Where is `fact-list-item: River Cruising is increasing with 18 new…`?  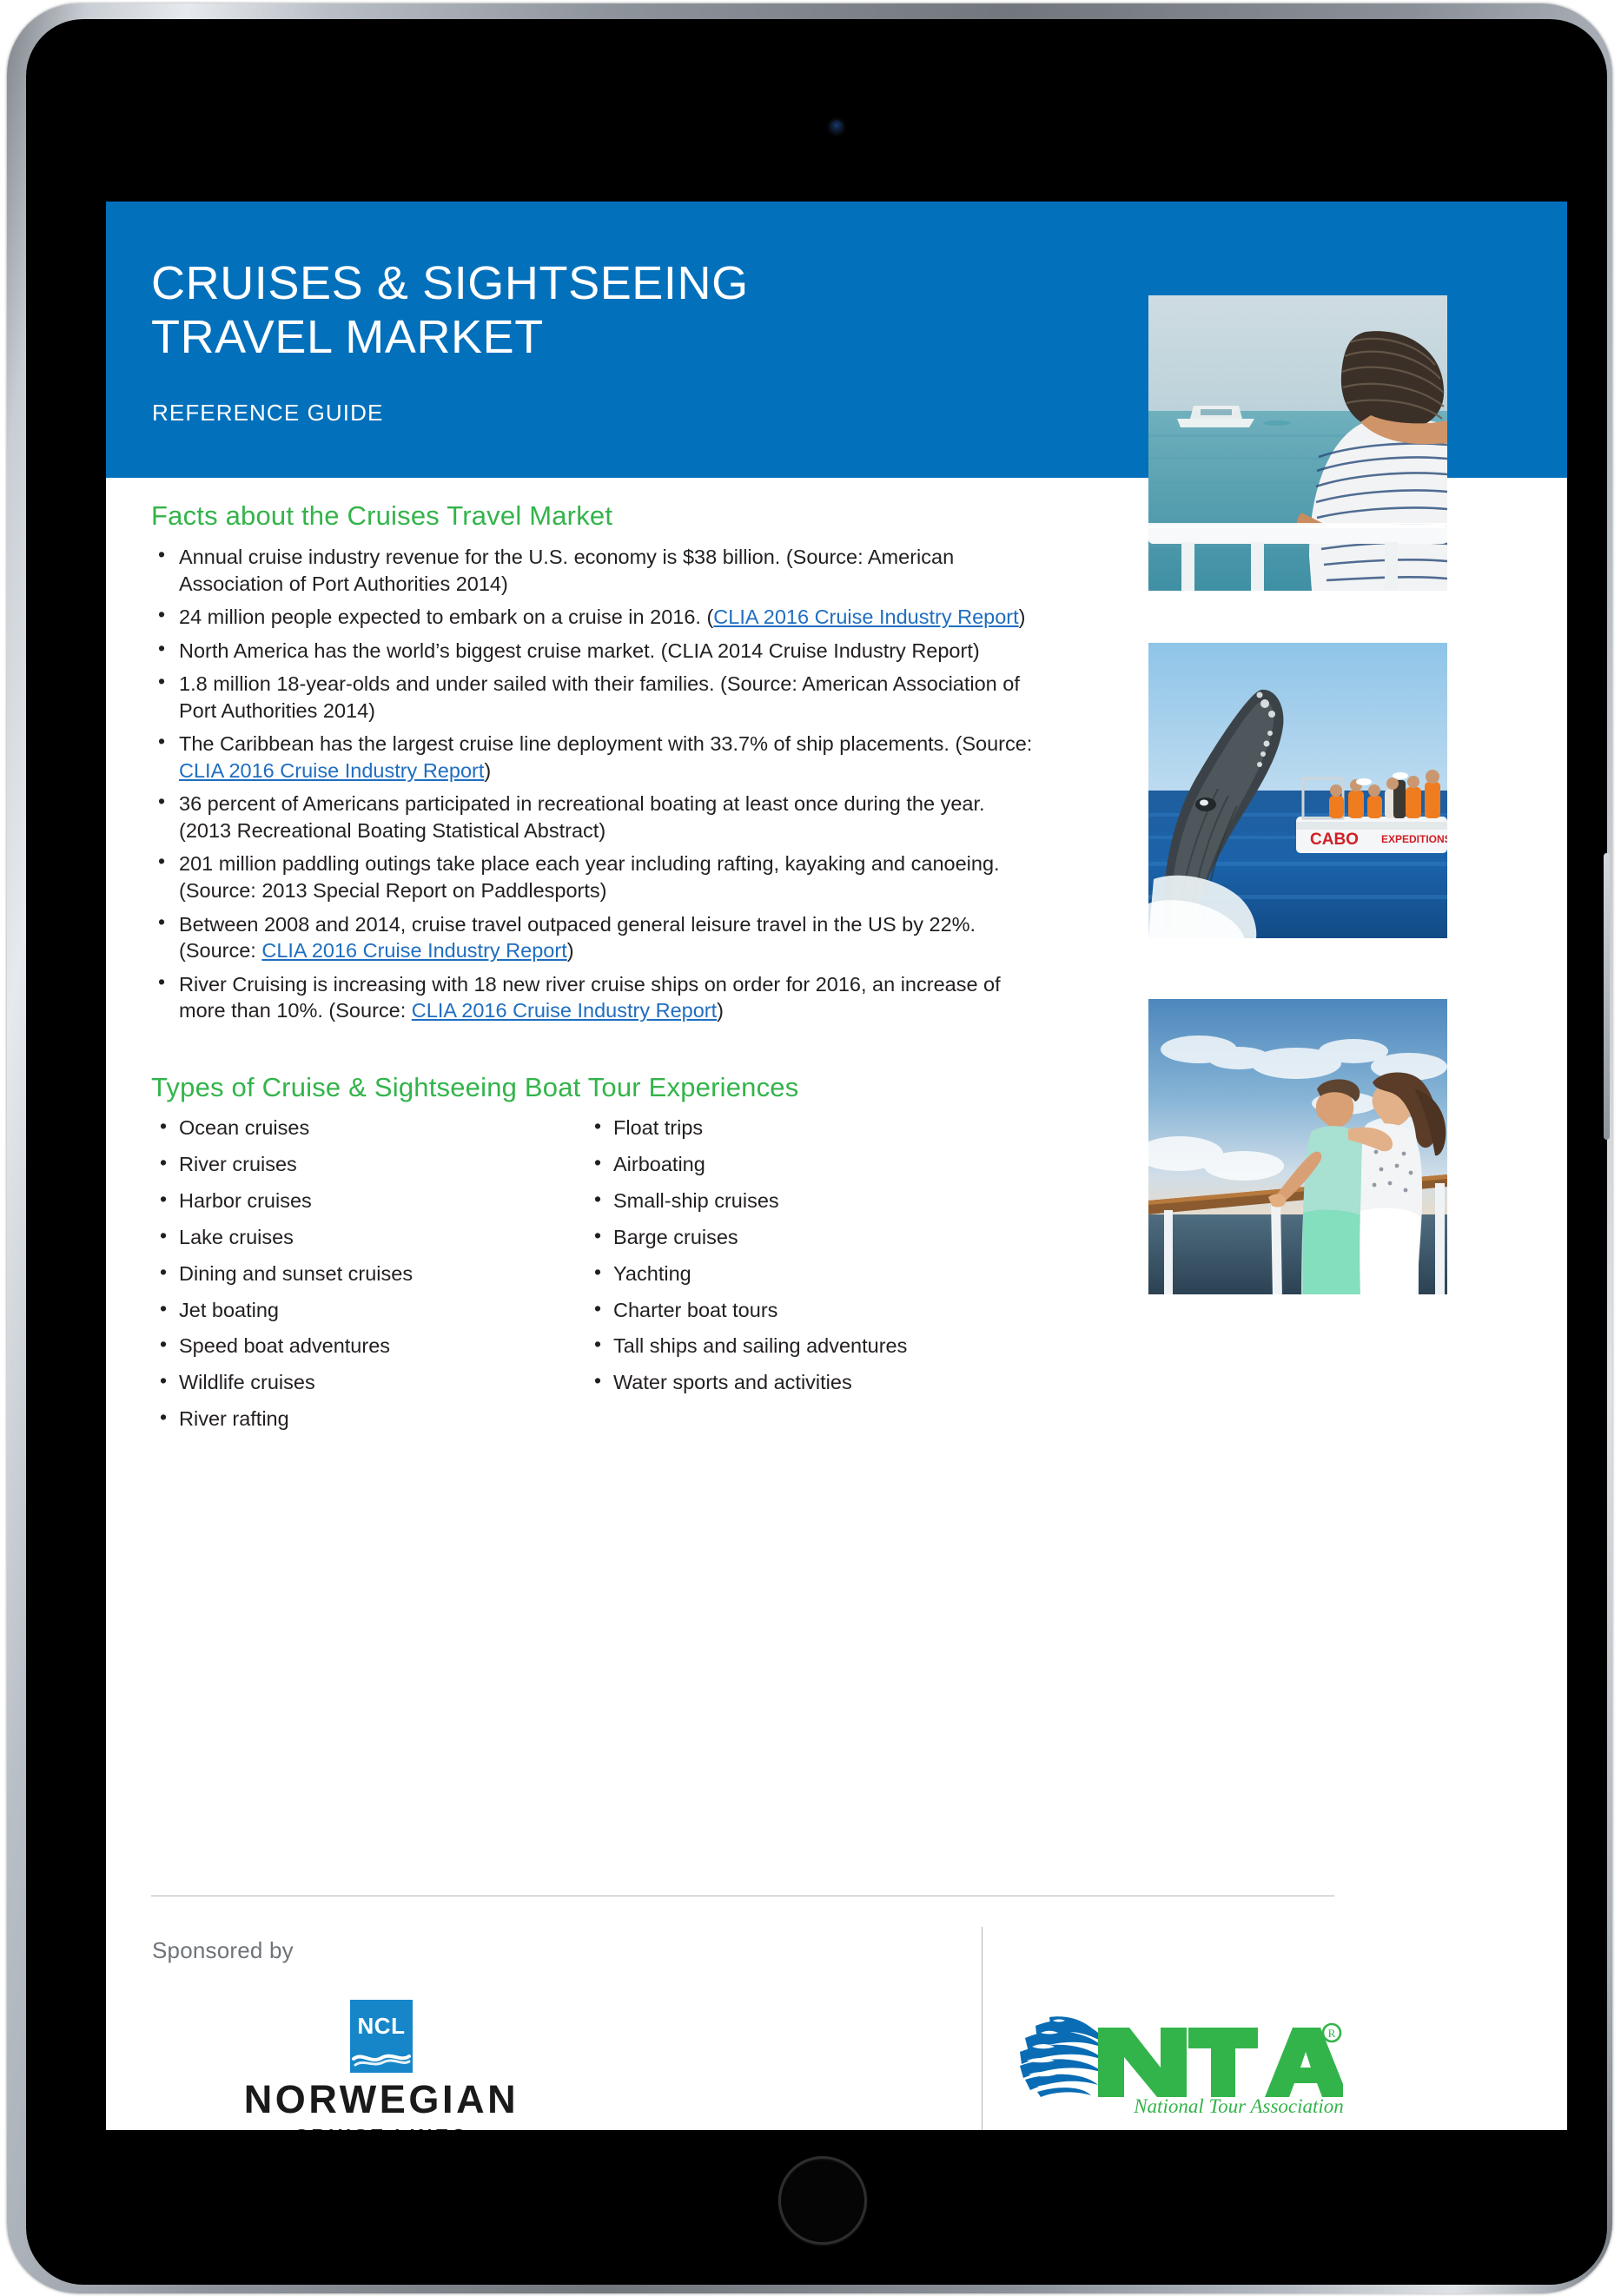 fact-list-item: River Cruising is increasing with 18 new… is located at coordinates (594, 996).